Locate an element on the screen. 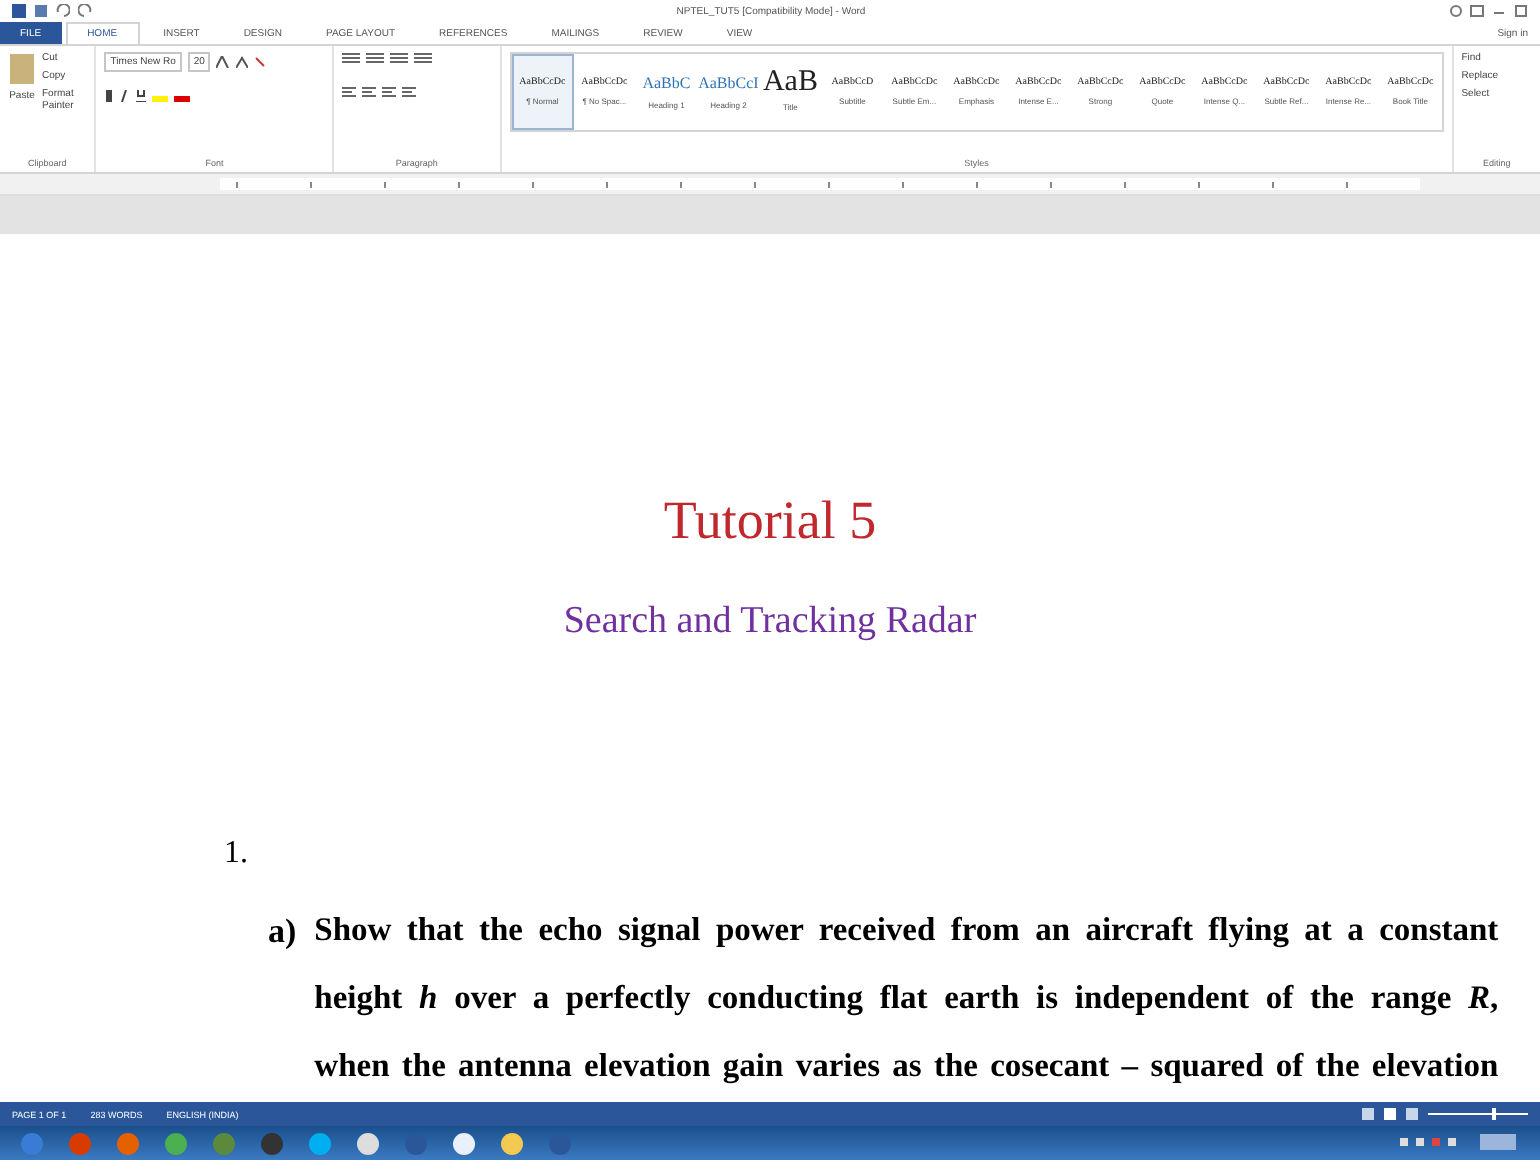  font-color-icon is located at coordinates (182, 96).